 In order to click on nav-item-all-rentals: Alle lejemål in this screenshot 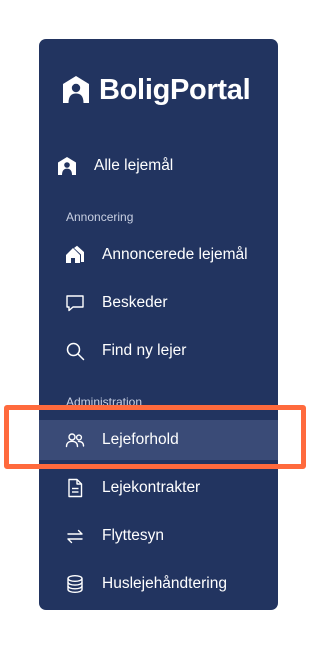, I will do `click(158, 166)`.